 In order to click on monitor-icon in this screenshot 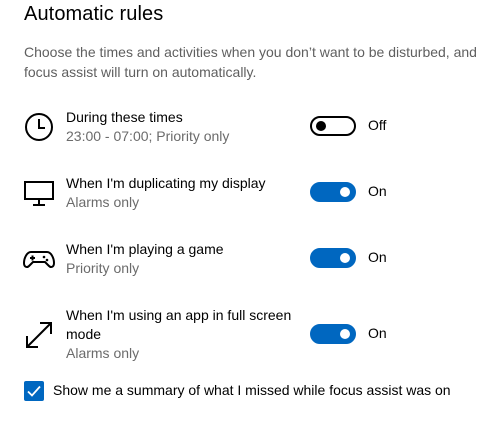, I will do `click(39, 193)`.